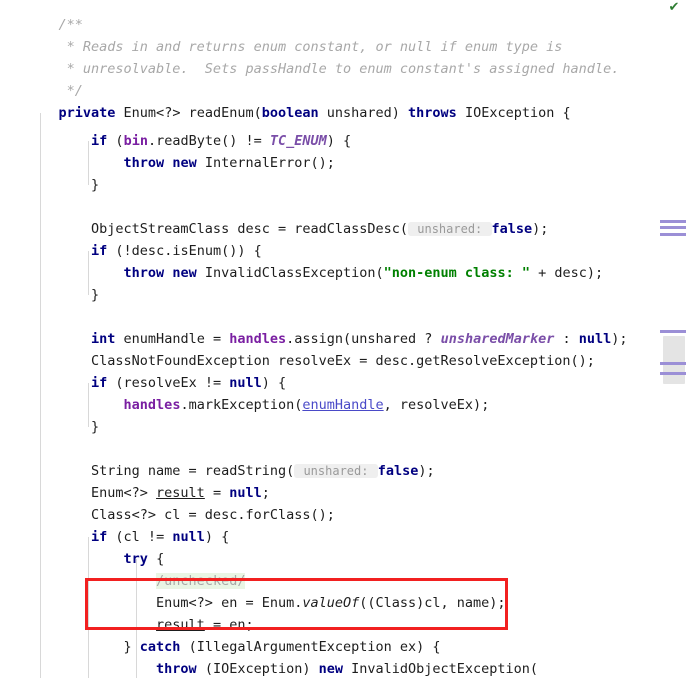 The width and height of the screenshot is (686, 678). I want to click on code-token-under: result, so click(180, 493).